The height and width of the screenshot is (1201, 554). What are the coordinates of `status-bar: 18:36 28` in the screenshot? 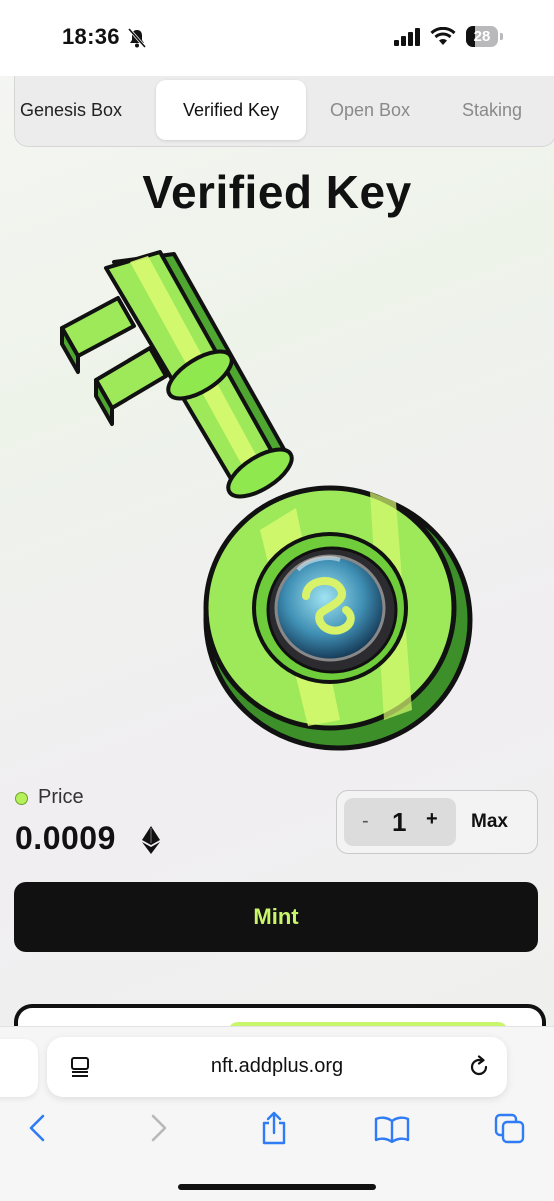 It's located at (277, 38).